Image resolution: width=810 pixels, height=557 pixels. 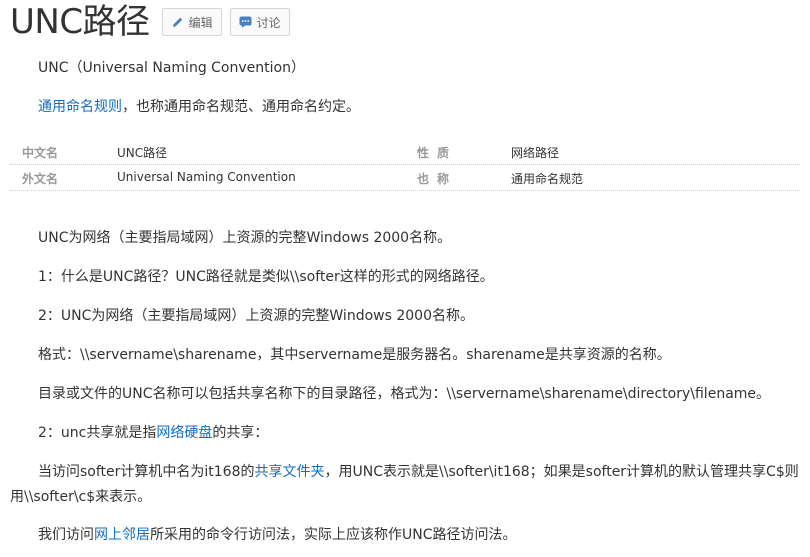 What do you see at coordinates (206, 177) in the screenshot?
I see `info-value: Universal Naming Convention` at bounding box center [206, 177].